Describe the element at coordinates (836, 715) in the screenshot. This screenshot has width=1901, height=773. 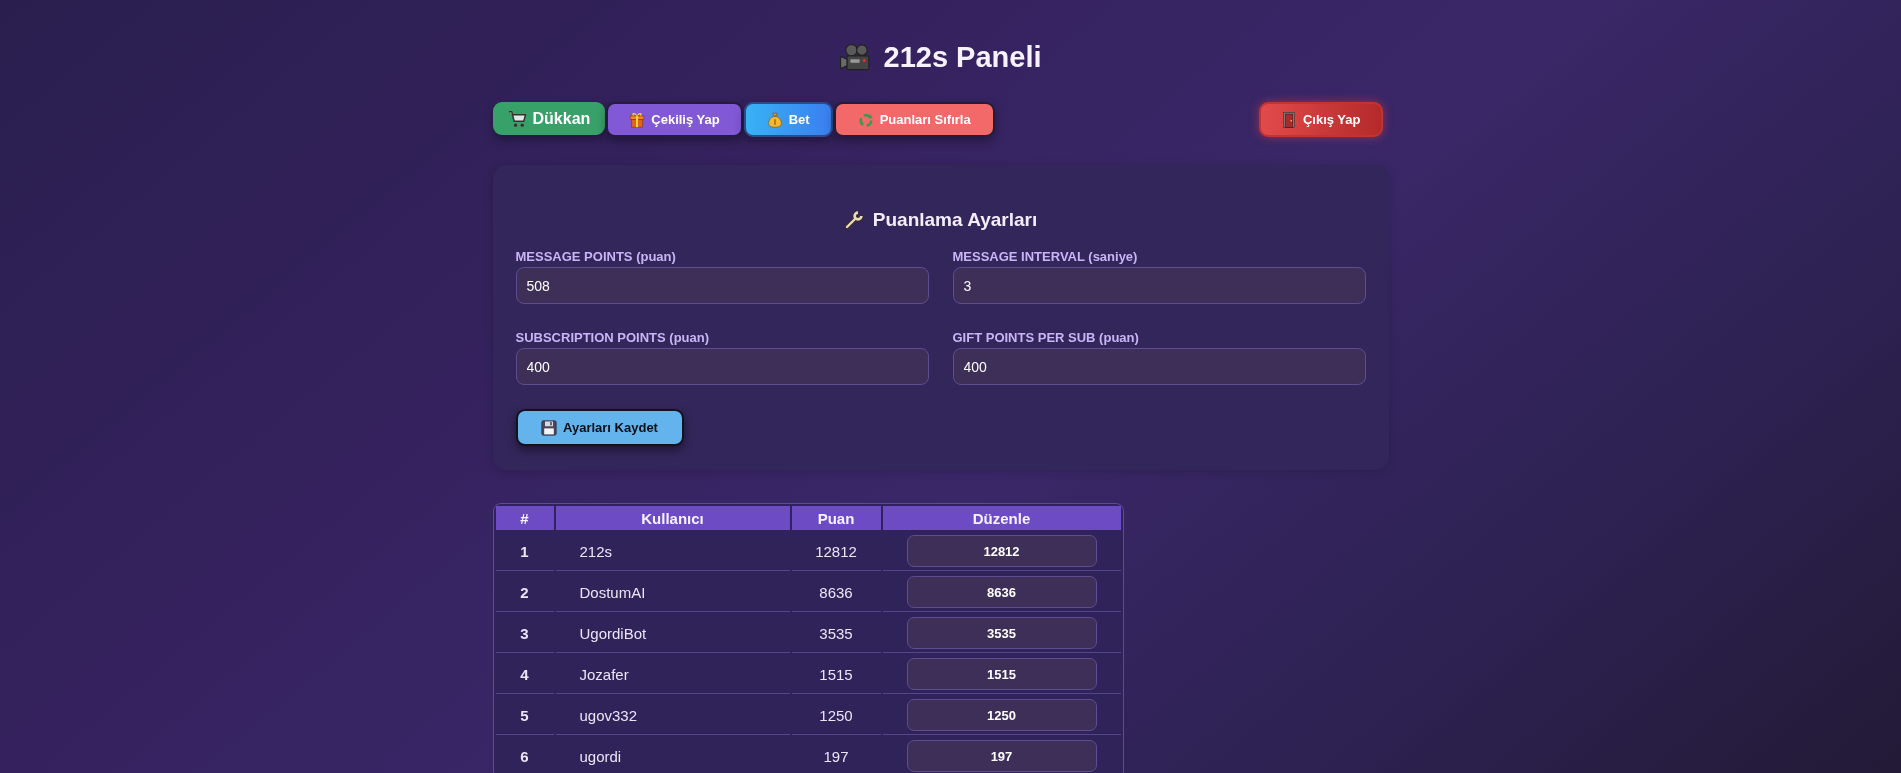
I see `points-cell: 1250` at that location.